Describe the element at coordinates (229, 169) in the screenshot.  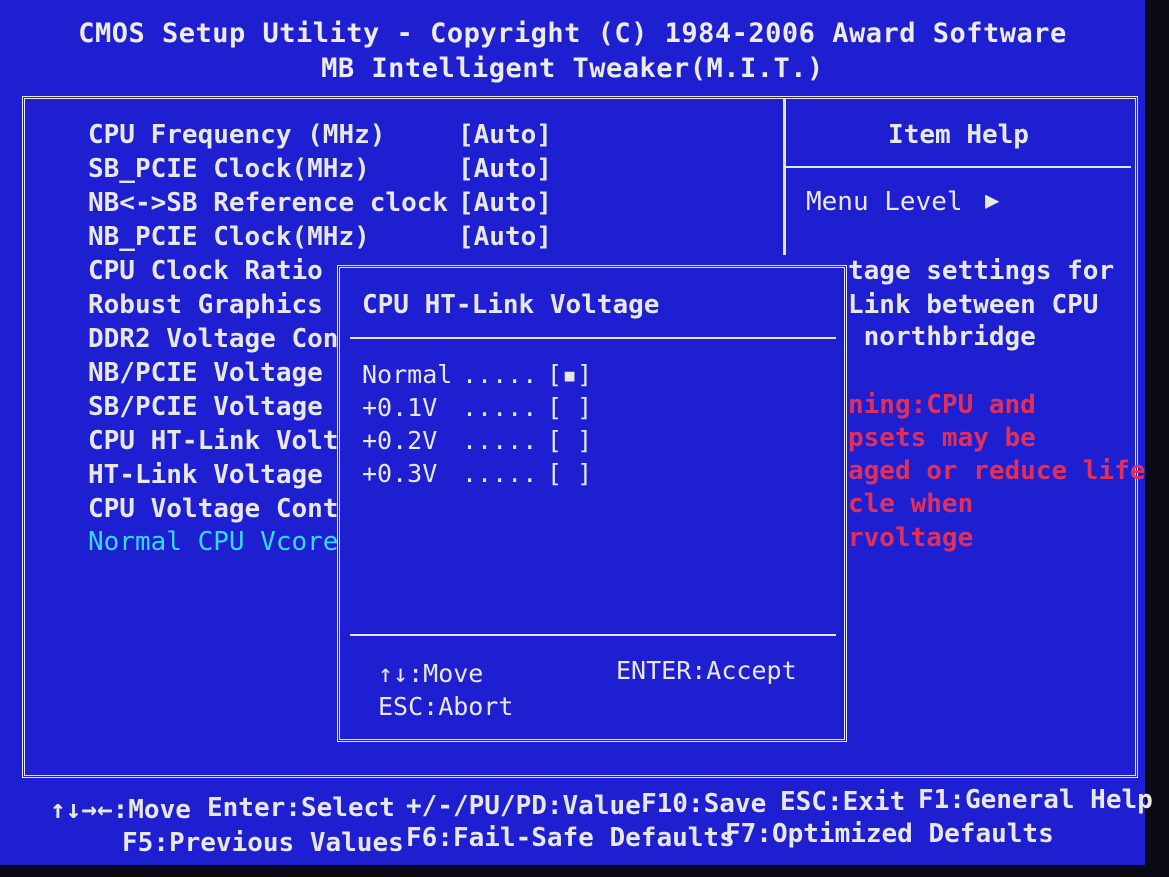
I see `menu-item-sb-pcie-clock: SB_PCIE Clock(MHz)` at that location.